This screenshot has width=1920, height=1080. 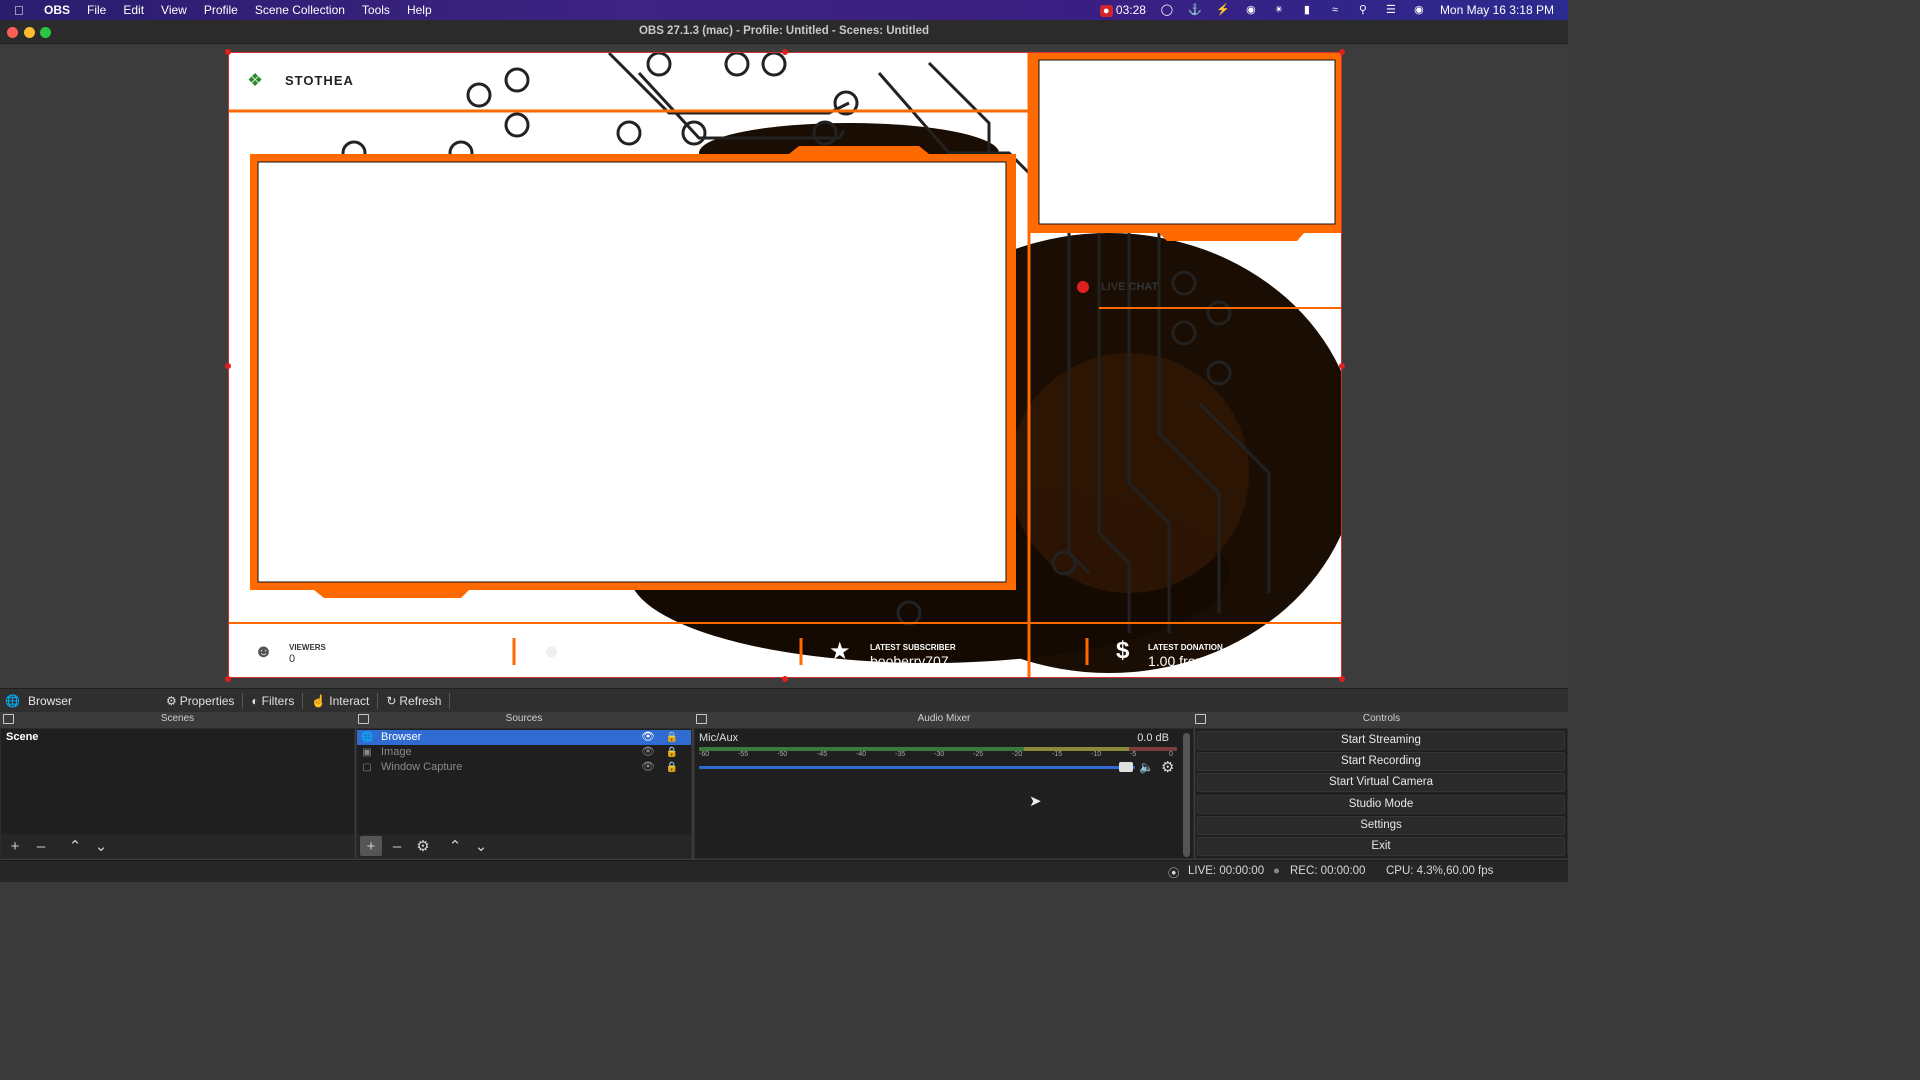 I want to click on search-icon: ⚲, so click(x=1363, y=10).